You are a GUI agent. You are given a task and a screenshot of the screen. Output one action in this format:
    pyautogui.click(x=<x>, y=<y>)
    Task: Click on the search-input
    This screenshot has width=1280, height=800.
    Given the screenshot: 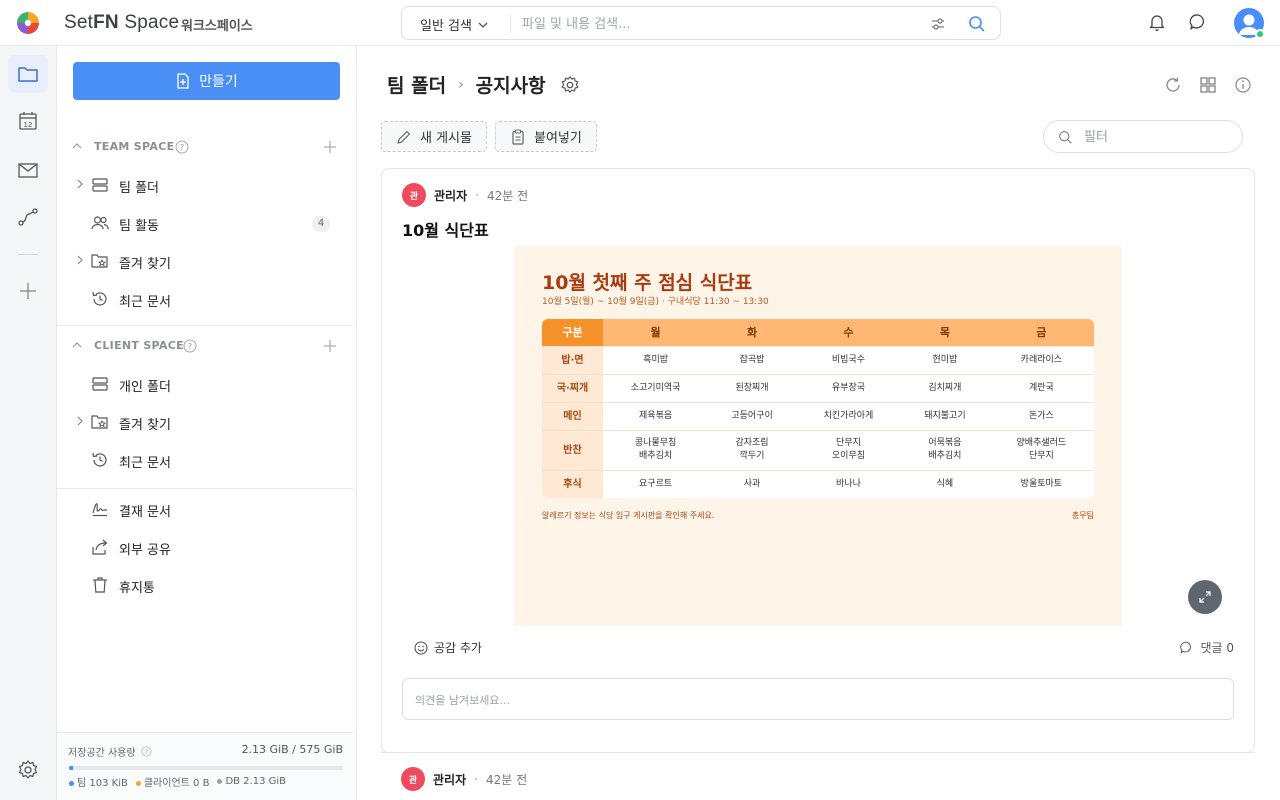 What is the action you would take?
    pyautogui.click(x=712, y=24)
    